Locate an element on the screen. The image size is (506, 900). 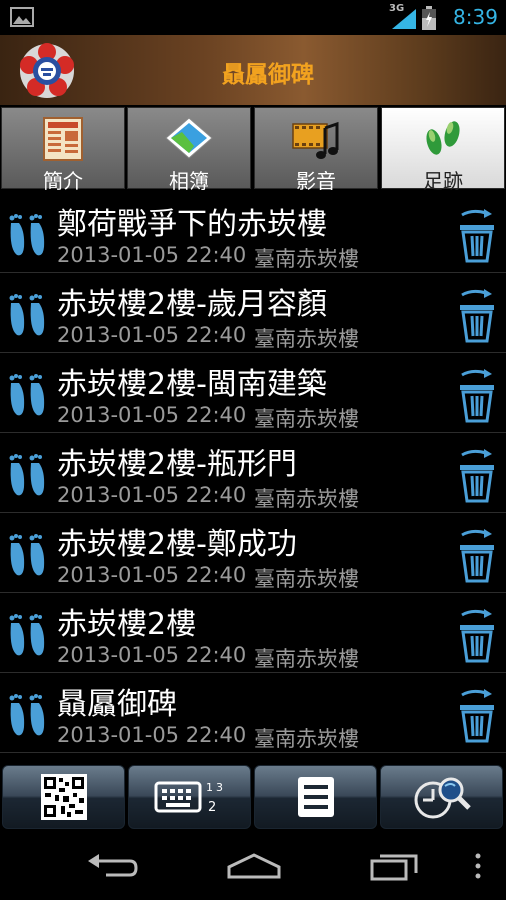
system-nav-bar is located at coordinates (253, 866).